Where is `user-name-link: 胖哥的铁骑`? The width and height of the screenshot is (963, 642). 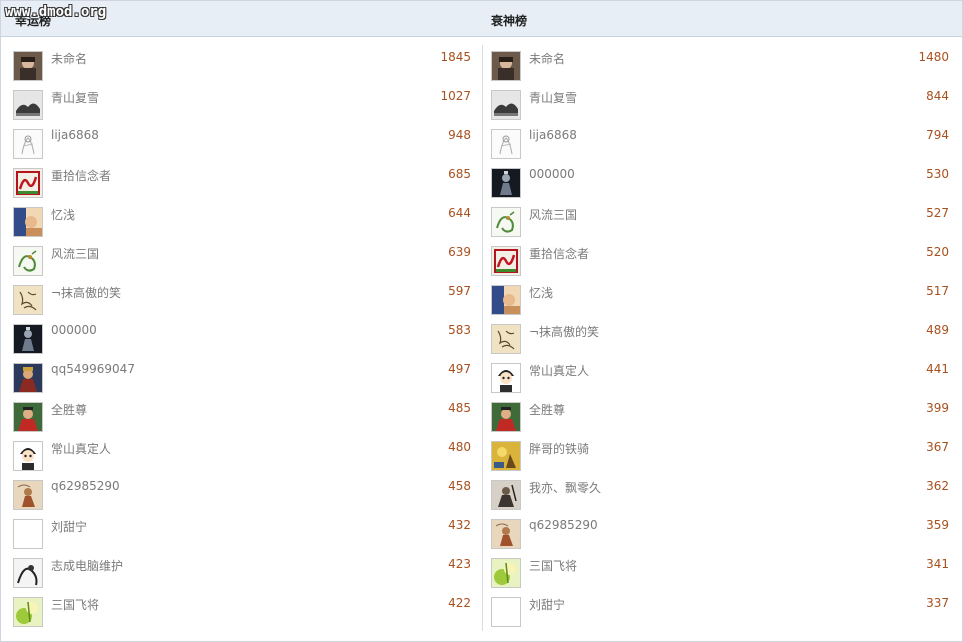
user-name-link: 胖哥的铁骑 is located at coordinates (559, 448).